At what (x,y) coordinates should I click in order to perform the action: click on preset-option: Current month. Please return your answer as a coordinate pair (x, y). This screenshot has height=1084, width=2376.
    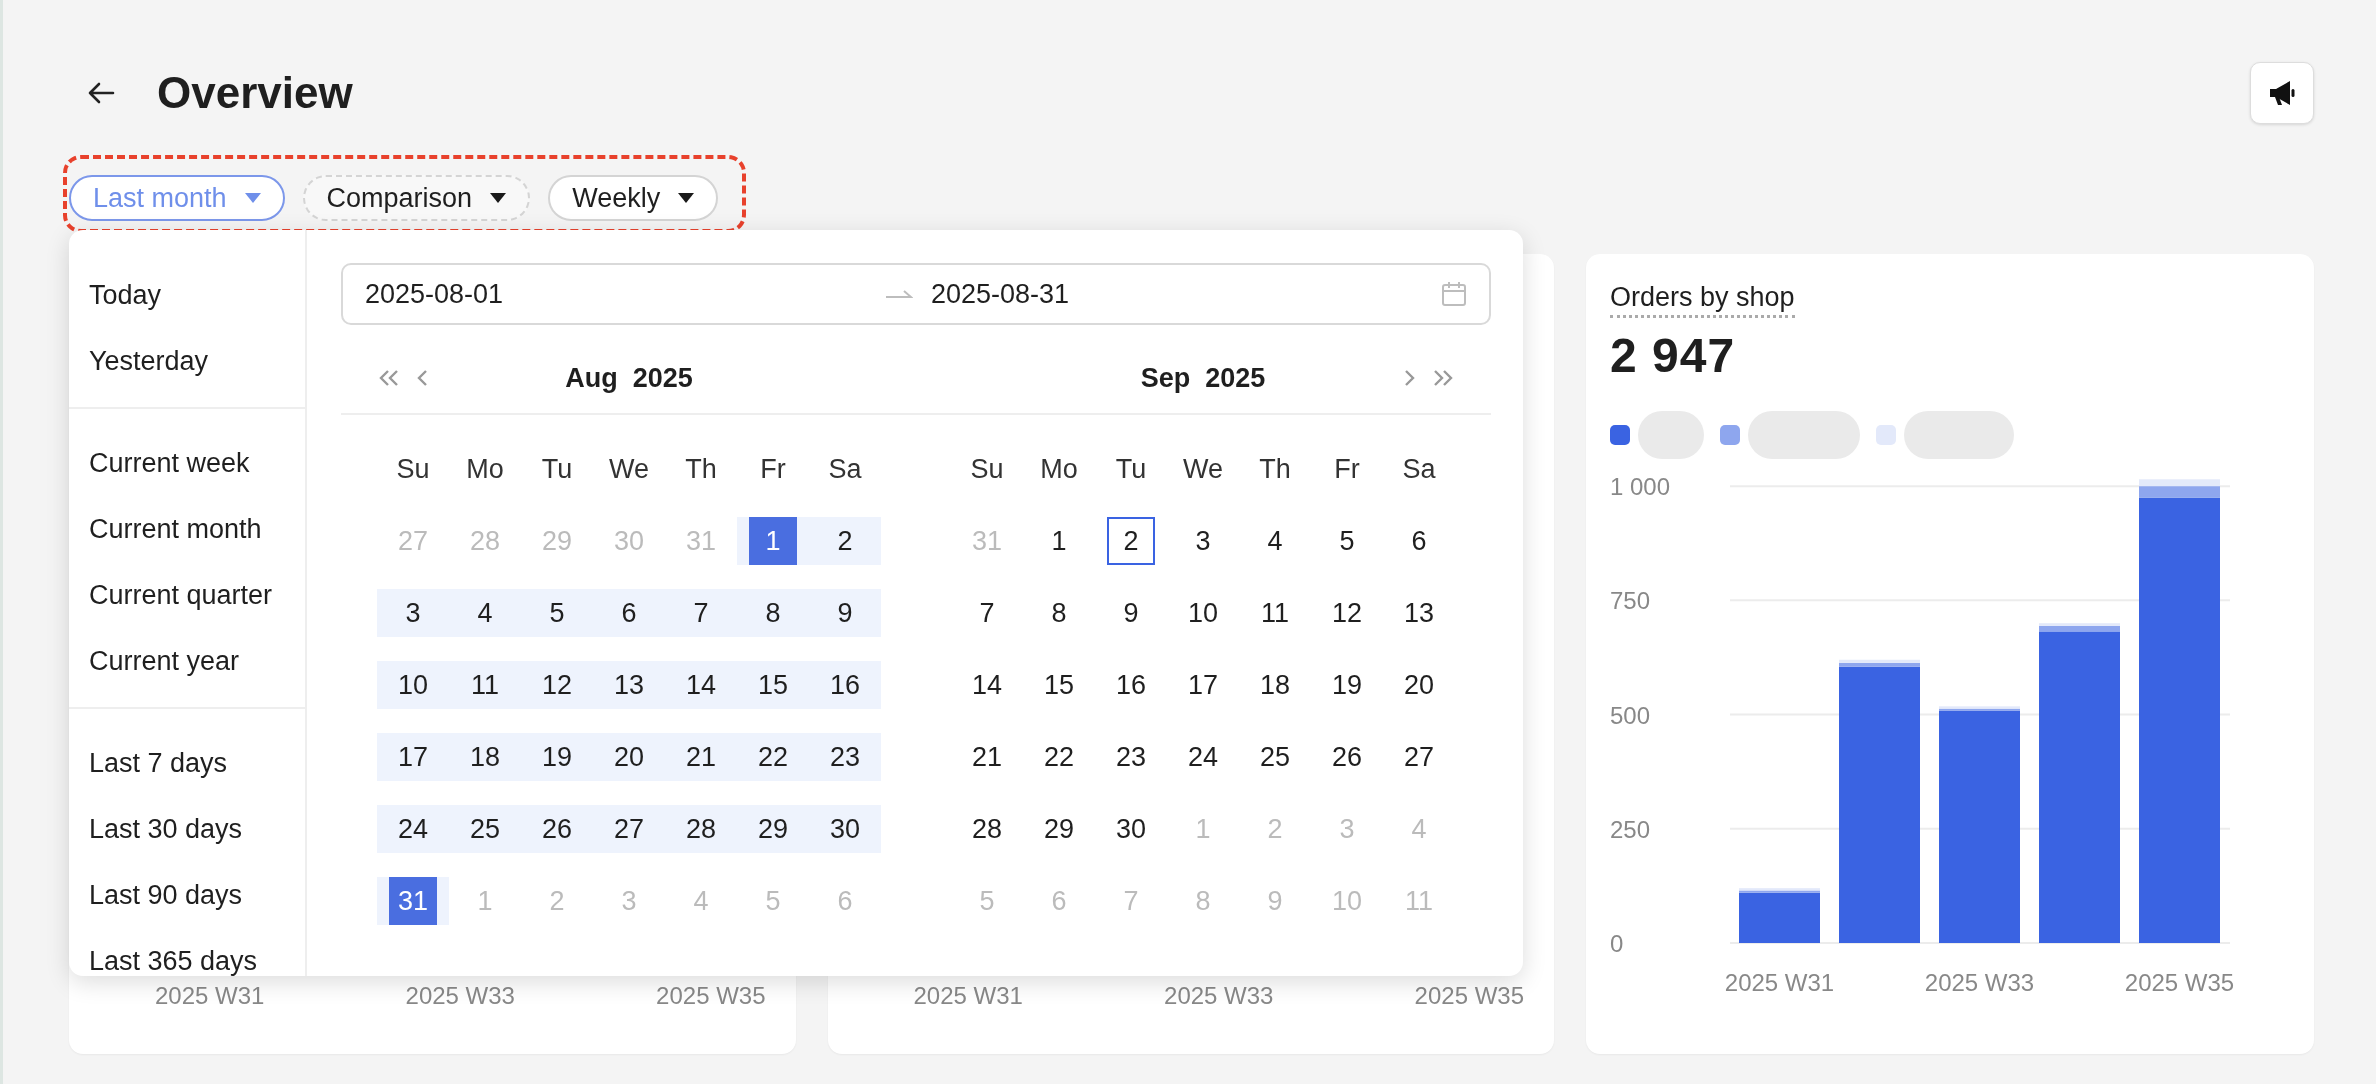
    Looking at the image, I should click on (187, 529).